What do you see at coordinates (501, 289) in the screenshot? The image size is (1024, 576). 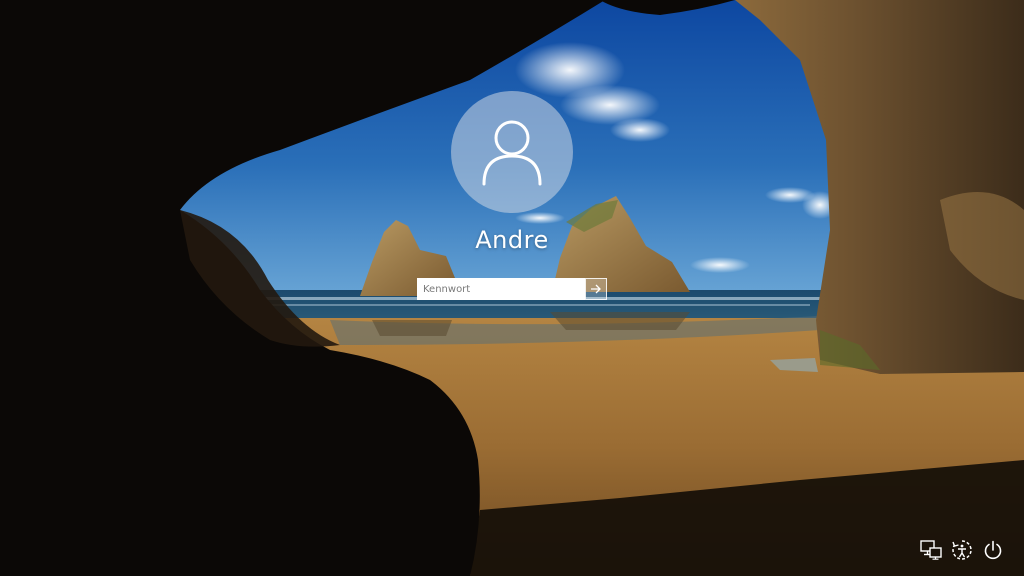 I see `password-input` at bounding box center [501, 289].